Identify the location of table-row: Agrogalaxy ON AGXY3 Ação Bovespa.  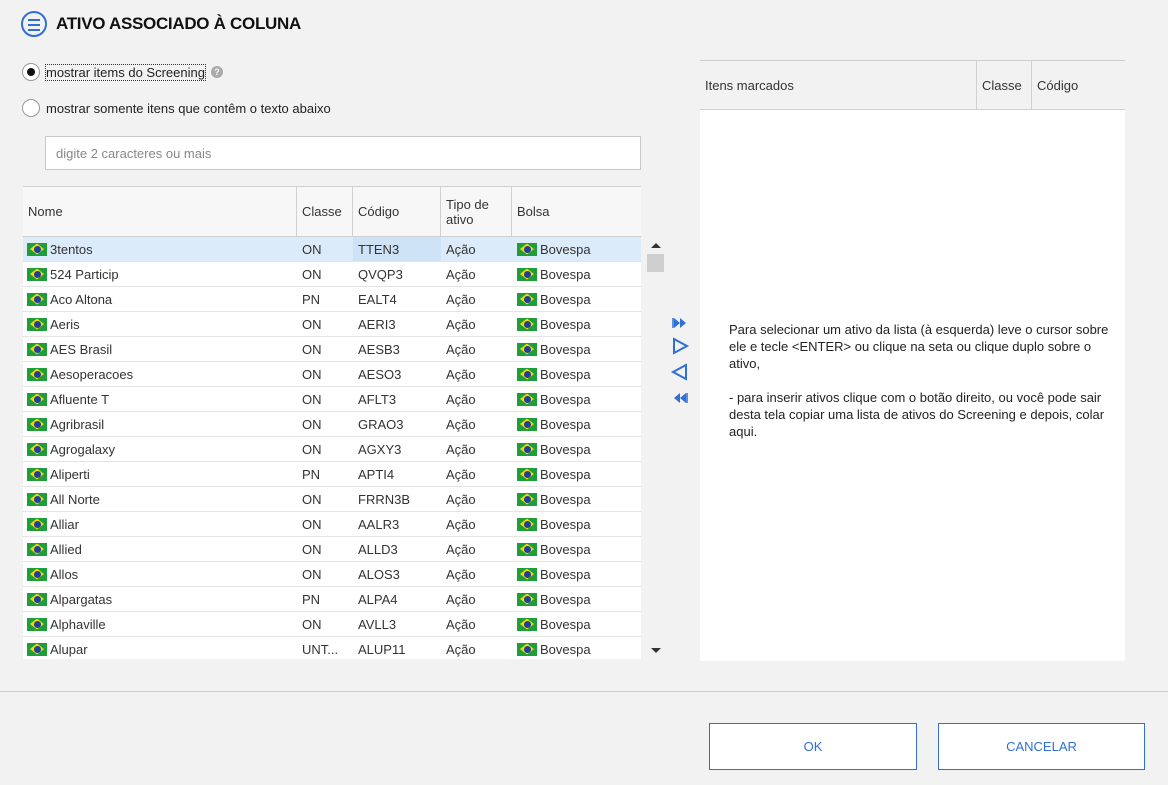
(332, 449).